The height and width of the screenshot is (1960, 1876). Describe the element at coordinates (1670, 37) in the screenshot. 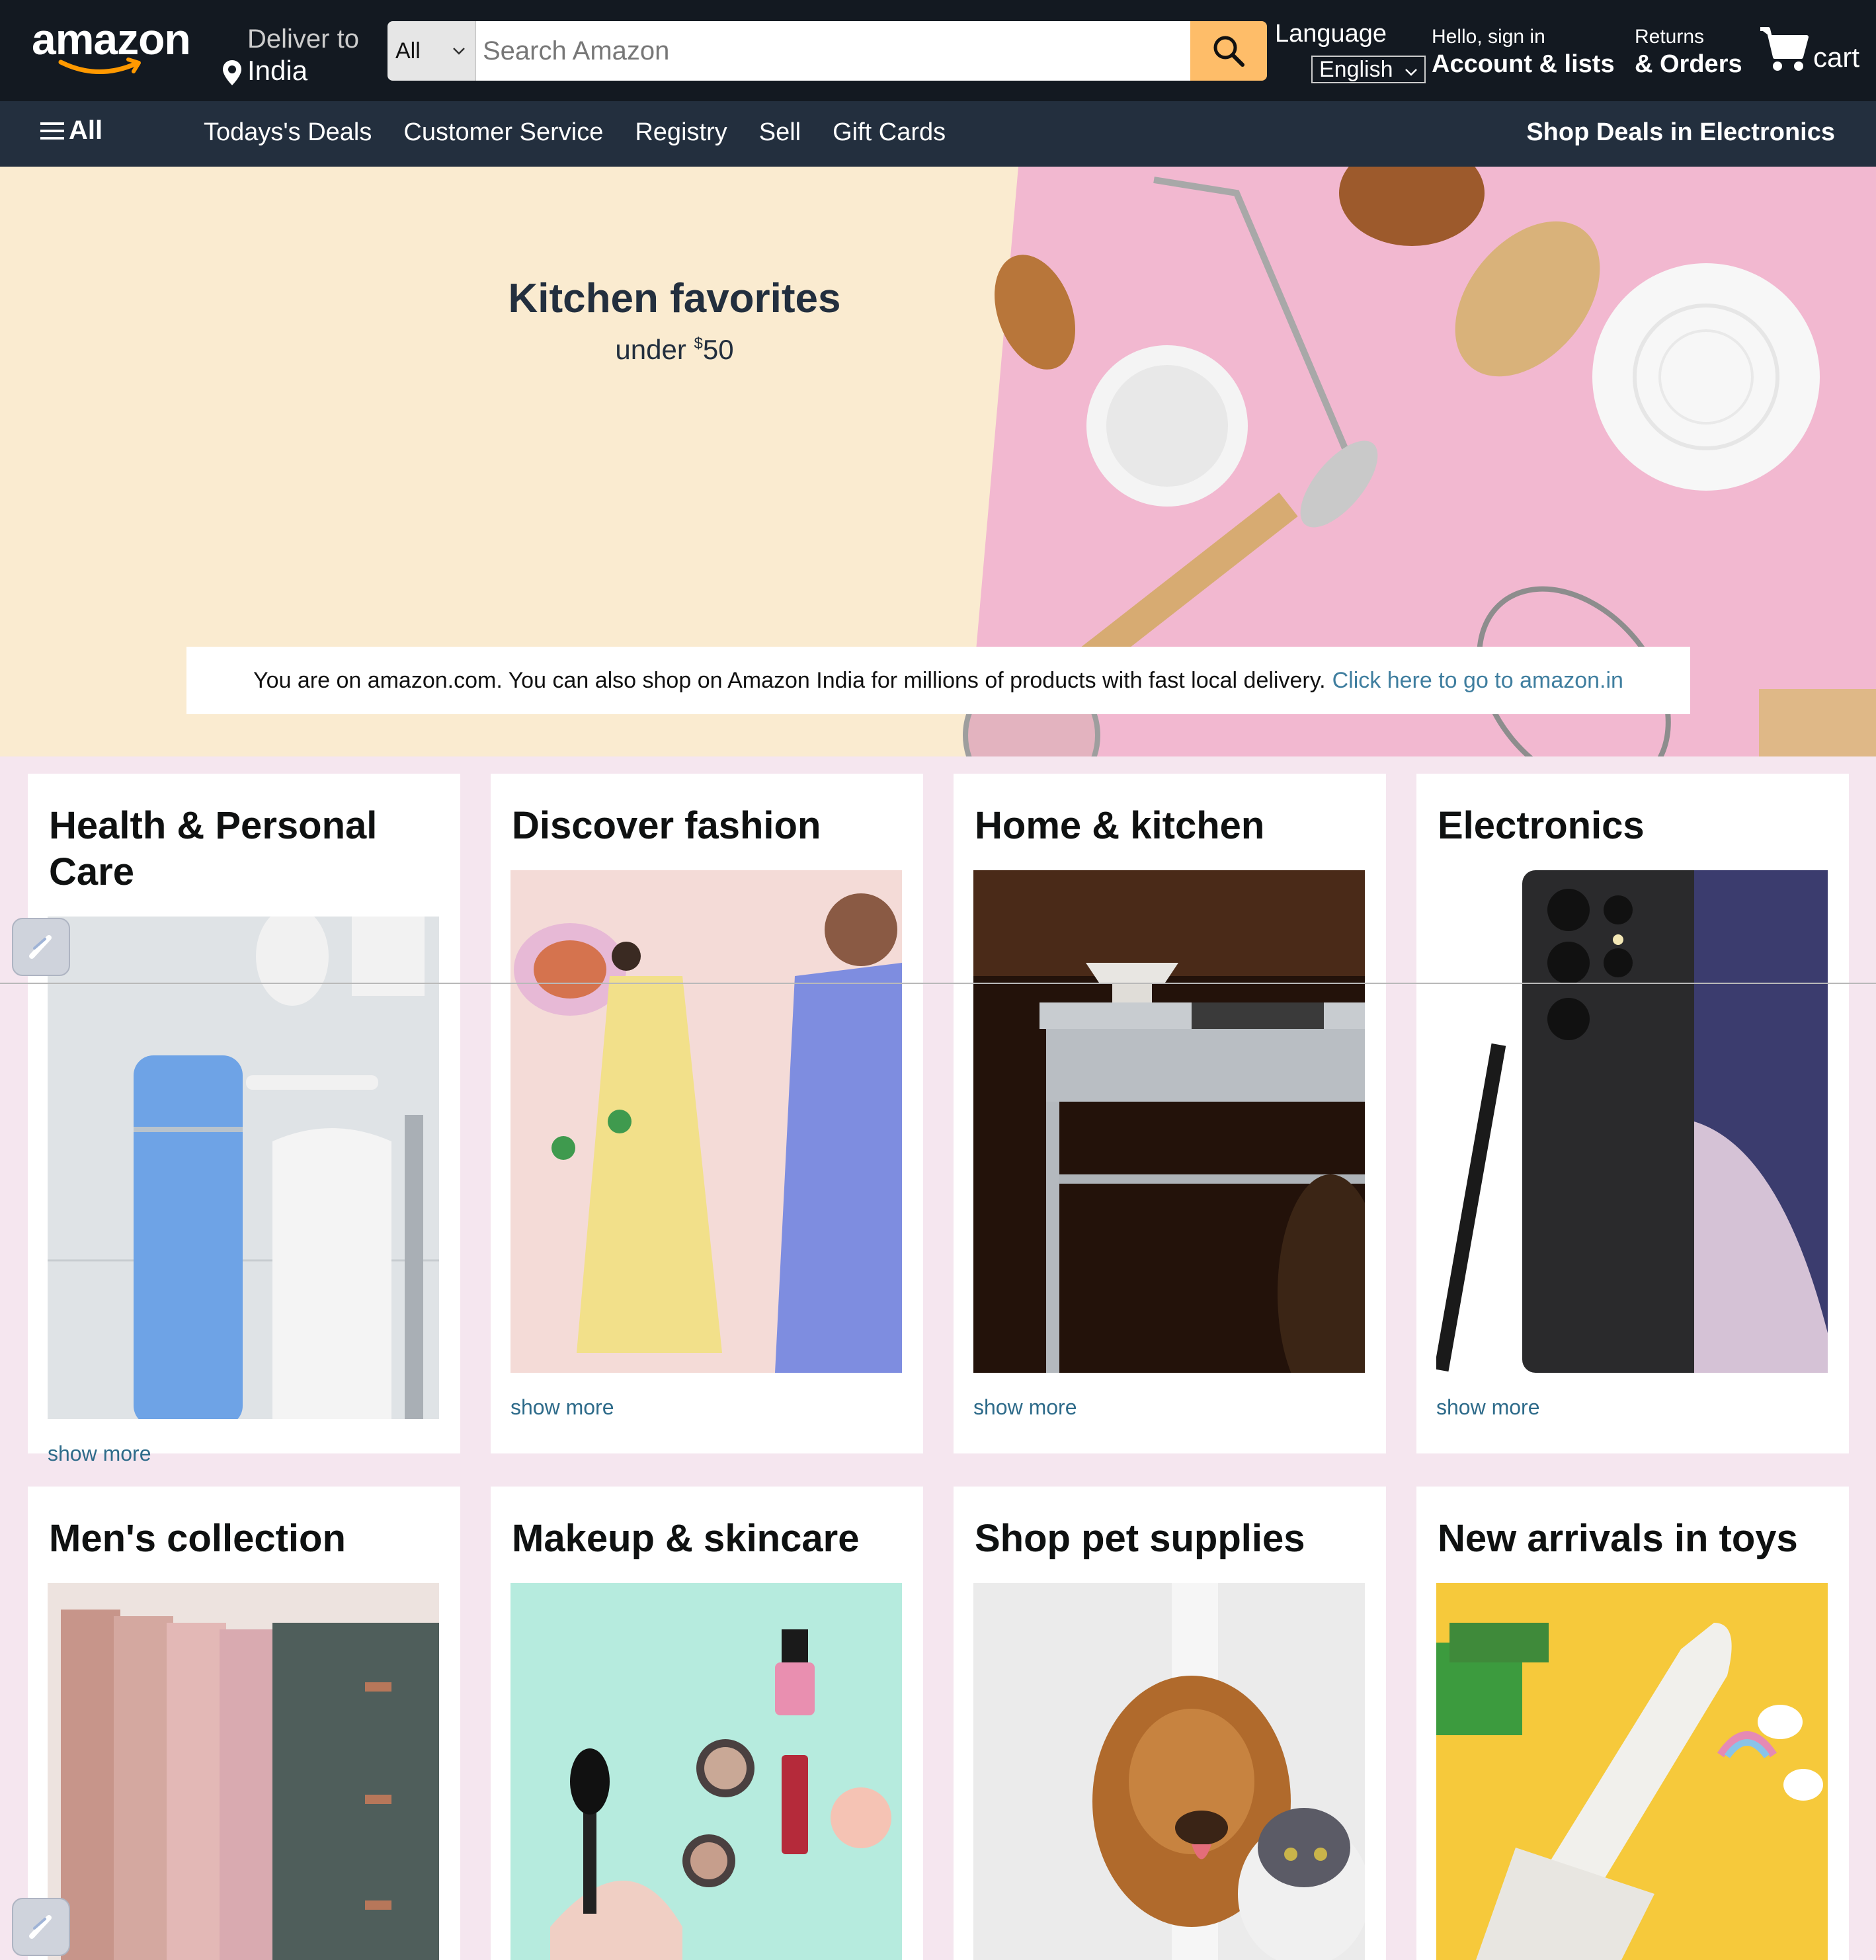

I see `returns-label: Returns` at that location.